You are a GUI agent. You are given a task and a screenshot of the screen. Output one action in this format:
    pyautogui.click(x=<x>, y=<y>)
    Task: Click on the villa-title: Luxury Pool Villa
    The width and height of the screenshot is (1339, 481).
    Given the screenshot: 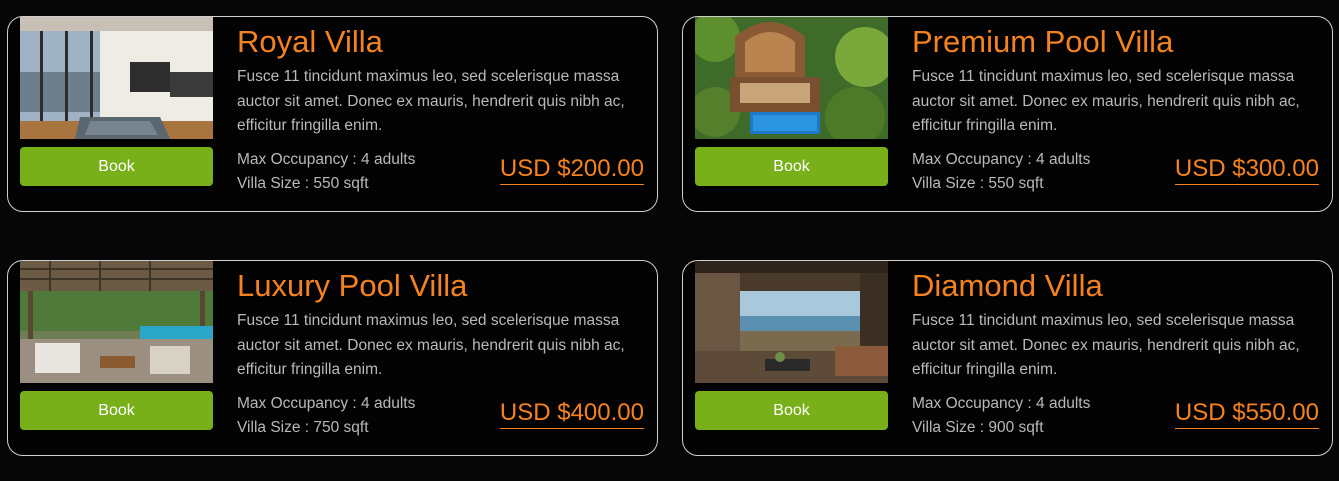 What is the action you would take?
    pyautogui.click(x=352, y=285)
    